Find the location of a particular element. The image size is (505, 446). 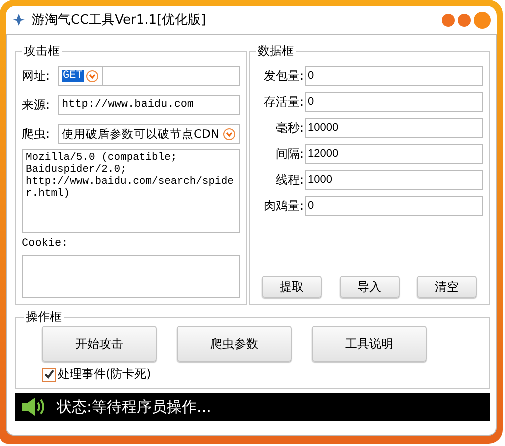

field-label: 爬虫: is located at coordinates (37, 134).